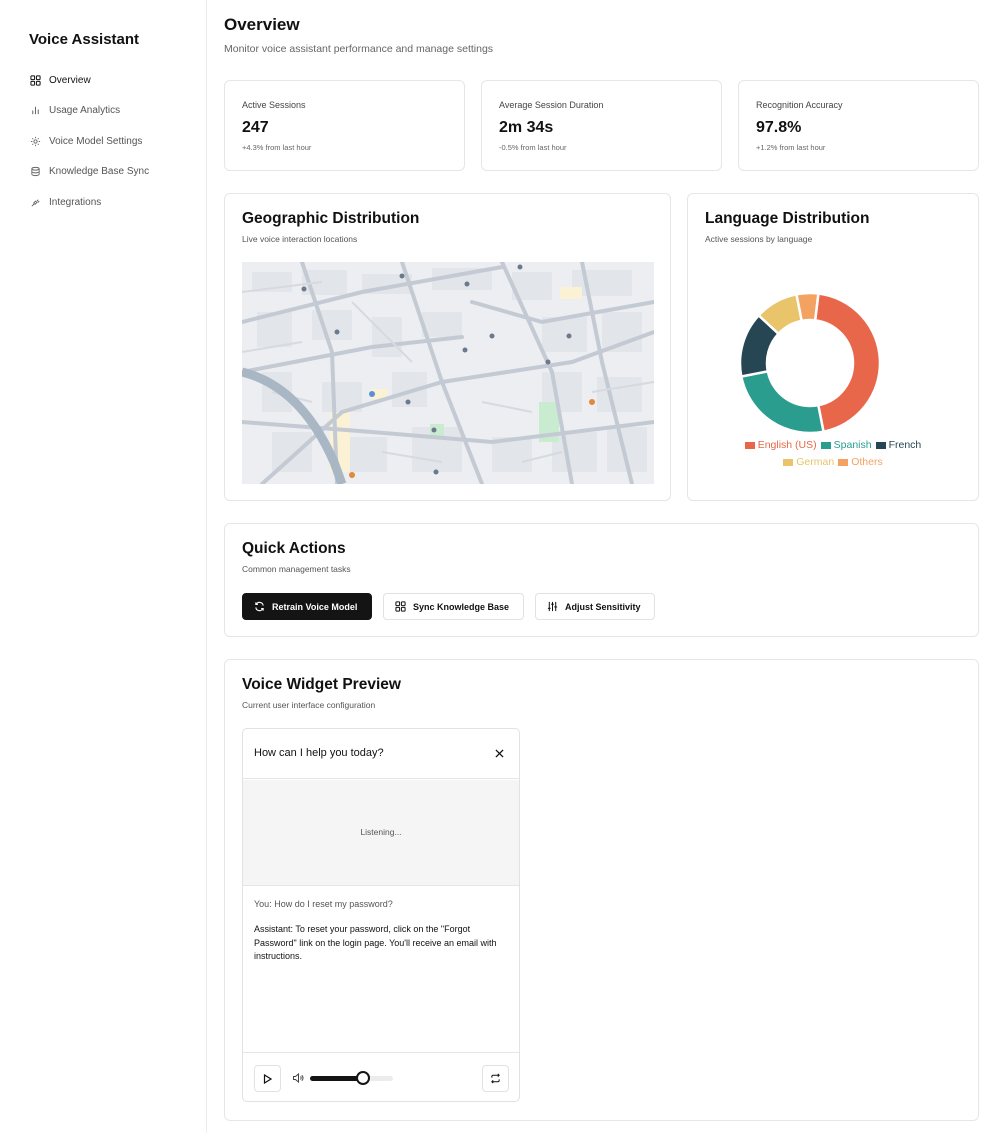 The height and width of the screenshot is (1133, 986). Describe the element at coordinates (448, 373) in the screenshot. I see `location-map` at that location.